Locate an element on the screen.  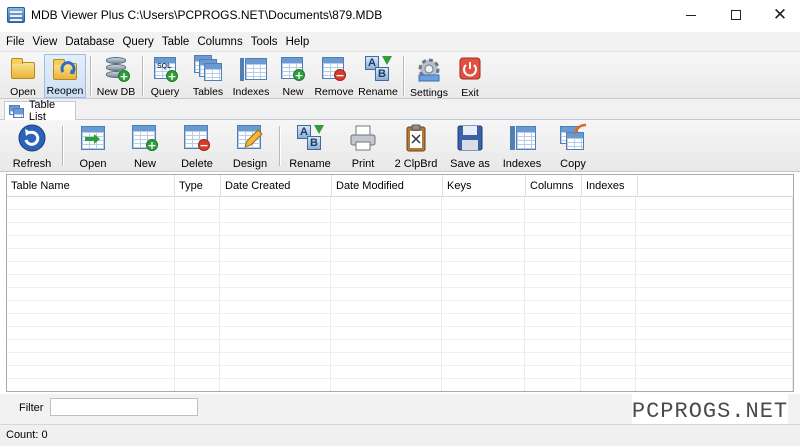
rename-ab-icon: AB is located at coordinates (310, 138).